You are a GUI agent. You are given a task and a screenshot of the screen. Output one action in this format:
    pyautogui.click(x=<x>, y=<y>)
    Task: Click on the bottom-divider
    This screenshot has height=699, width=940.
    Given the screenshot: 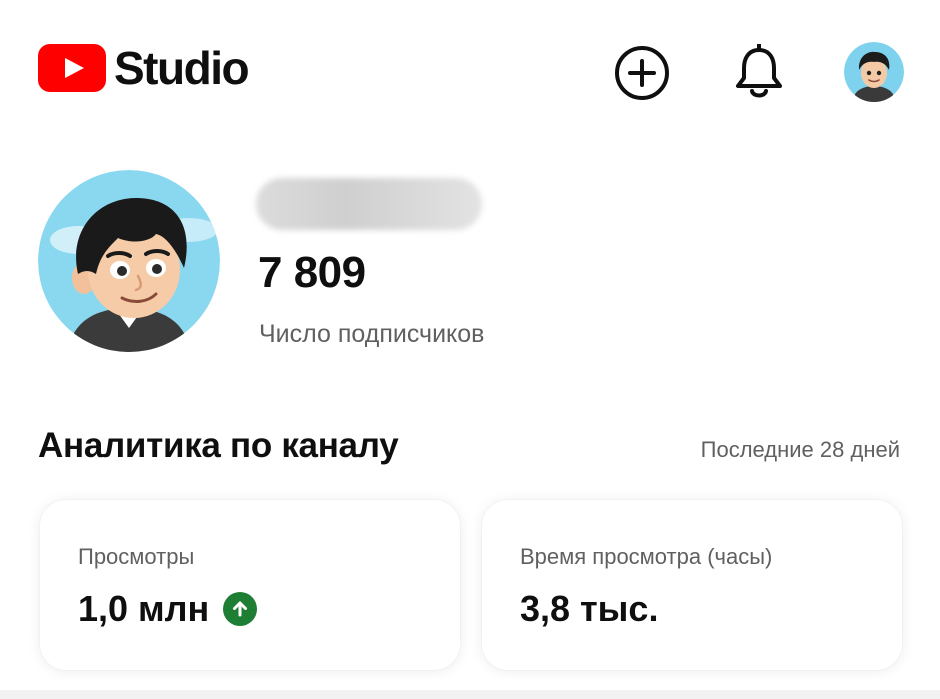 What is the action you would take?
    pyautogui.click(x=470, y=694)
    